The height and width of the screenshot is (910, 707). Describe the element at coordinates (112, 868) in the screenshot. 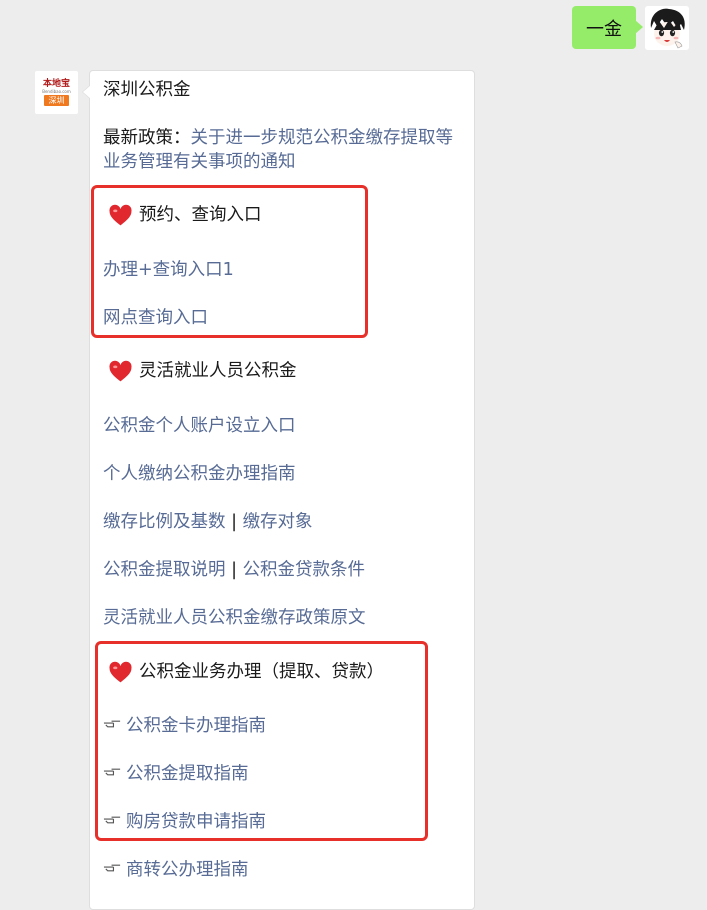

I see `pointing-hand-icon` at that location.